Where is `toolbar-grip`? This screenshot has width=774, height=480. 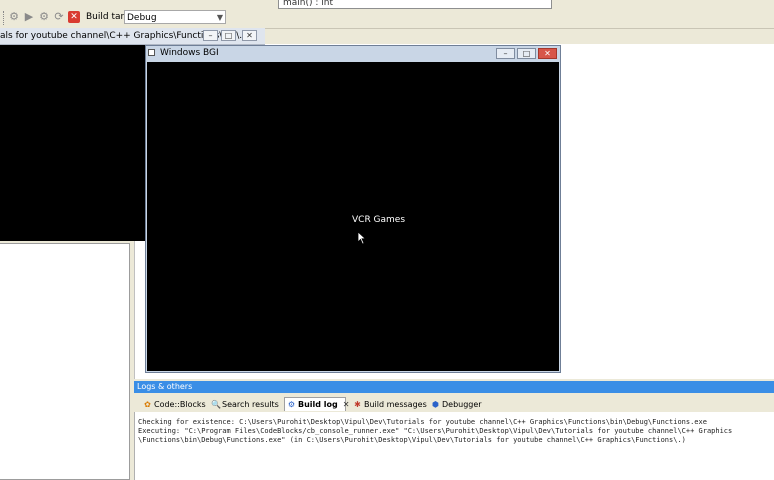
toolbar-grip is located at coordinates (5, 18).